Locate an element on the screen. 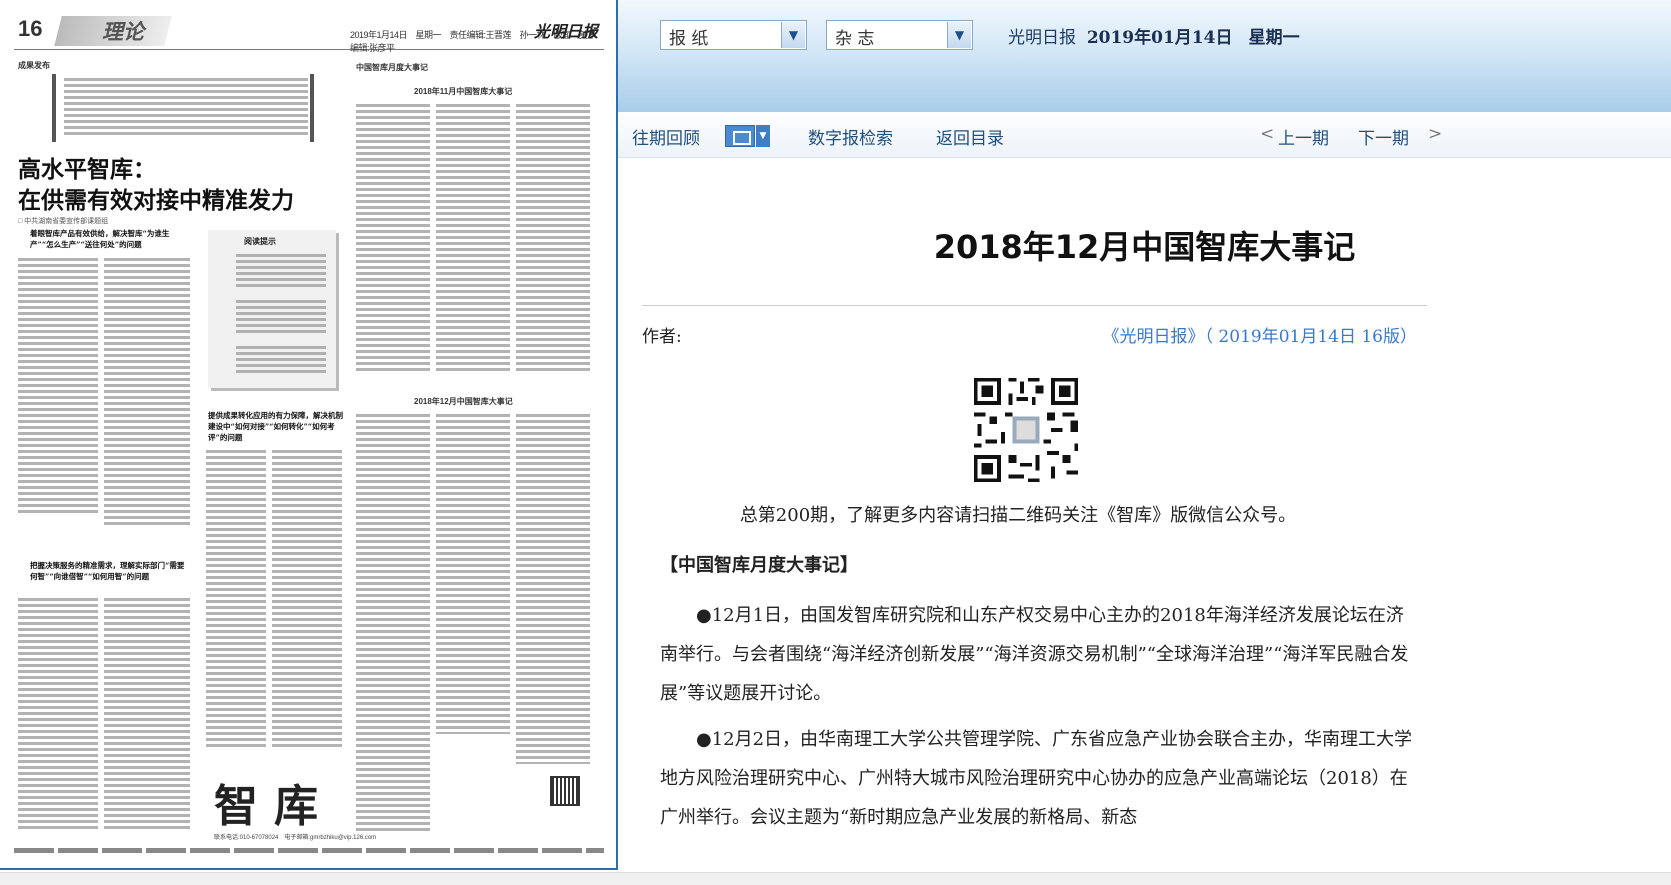  author-label: 作者: is located at coordinates (662, 337).